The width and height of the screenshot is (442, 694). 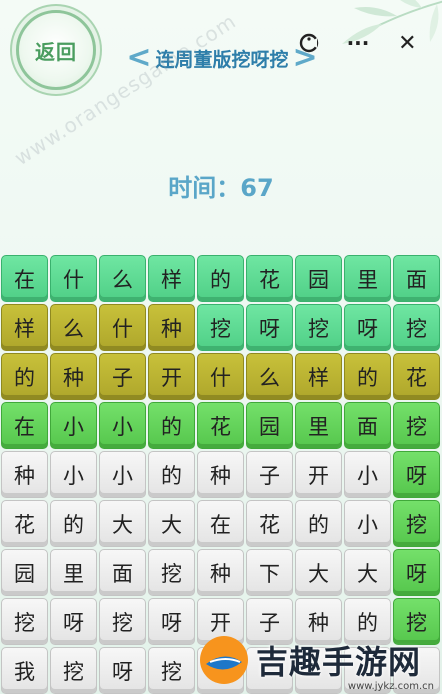 I want to click on more-icon: ···, so click(x=358, y=43).